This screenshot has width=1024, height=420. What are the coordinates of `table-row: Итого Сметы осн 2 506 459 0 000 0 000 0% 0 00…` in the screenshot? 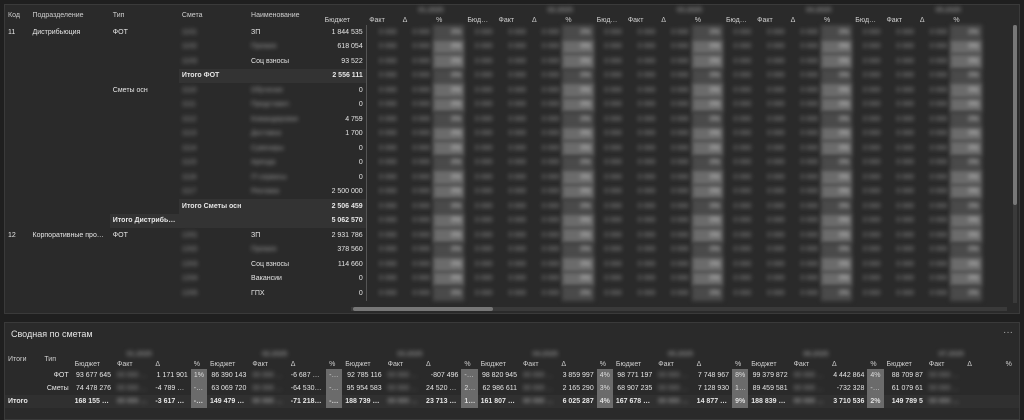 It's located at (509, 206).